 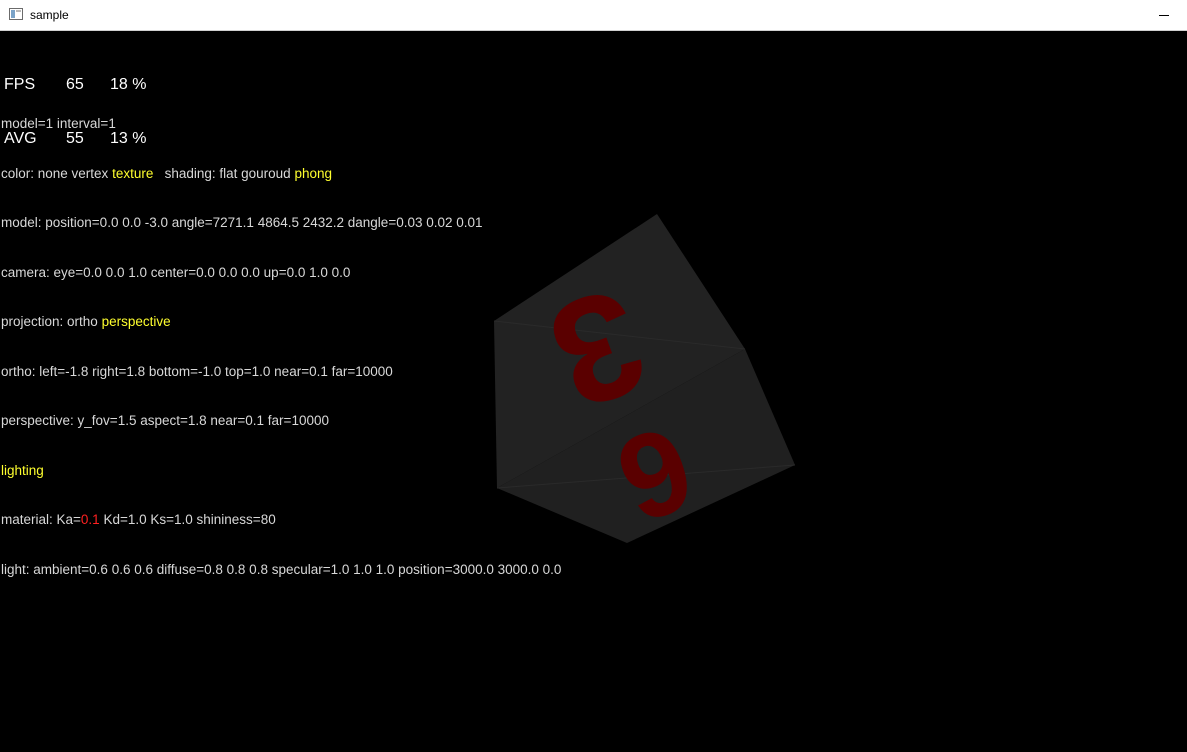 I want to click on shading-selected: phong, so click(x=313, y=173).